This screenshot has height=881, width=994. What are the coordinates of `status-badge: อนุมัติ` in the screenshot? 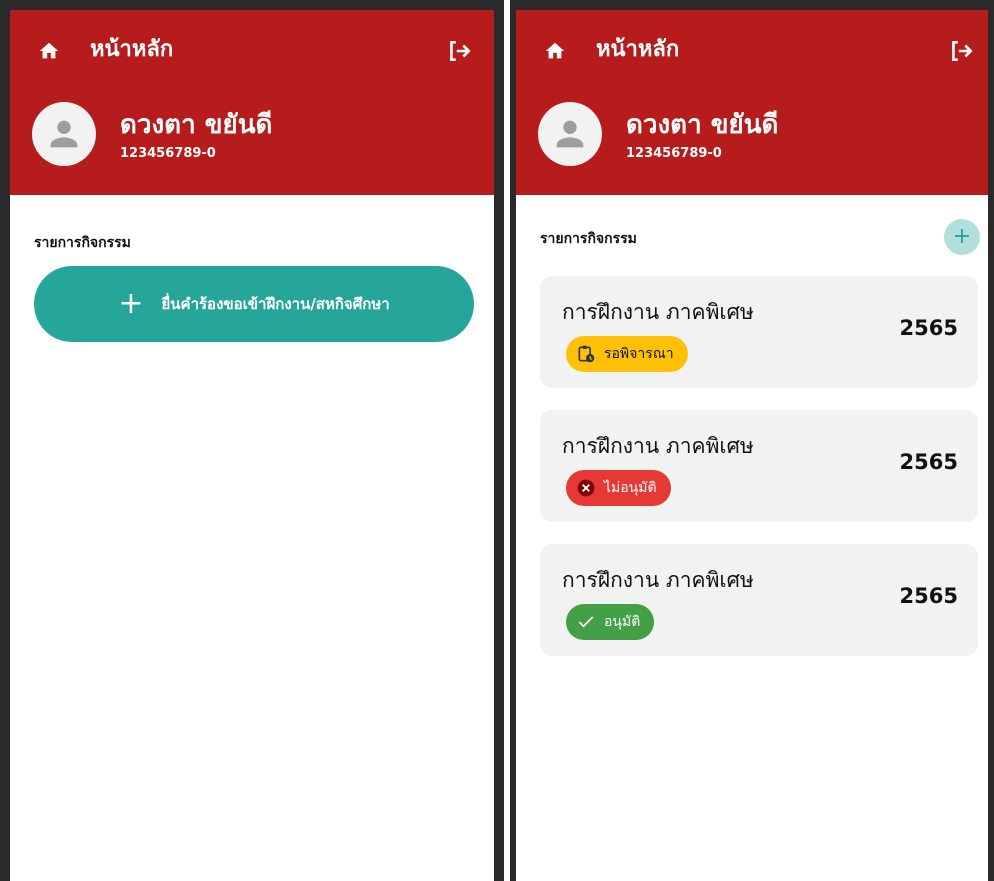 It's located at (610, 622).